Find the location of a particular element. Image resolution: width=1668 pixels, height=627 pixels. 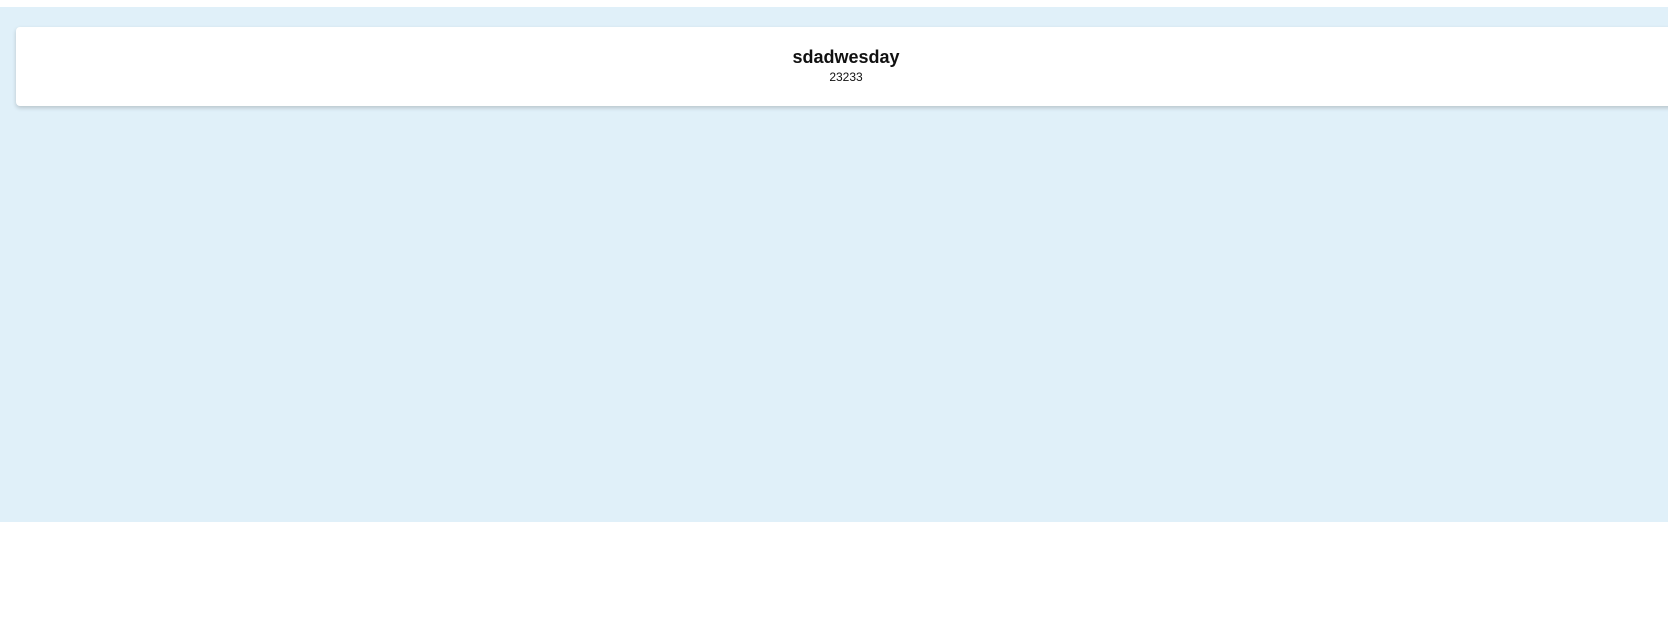

page-subtitle: 23233 is located at coordinates (846, 77).